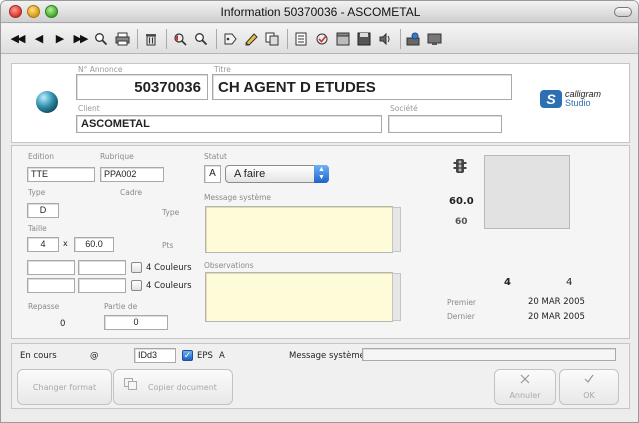  Describe the element at coordinates (205, 356) in the screenshot. I see `eps-label: EPS` at that location.